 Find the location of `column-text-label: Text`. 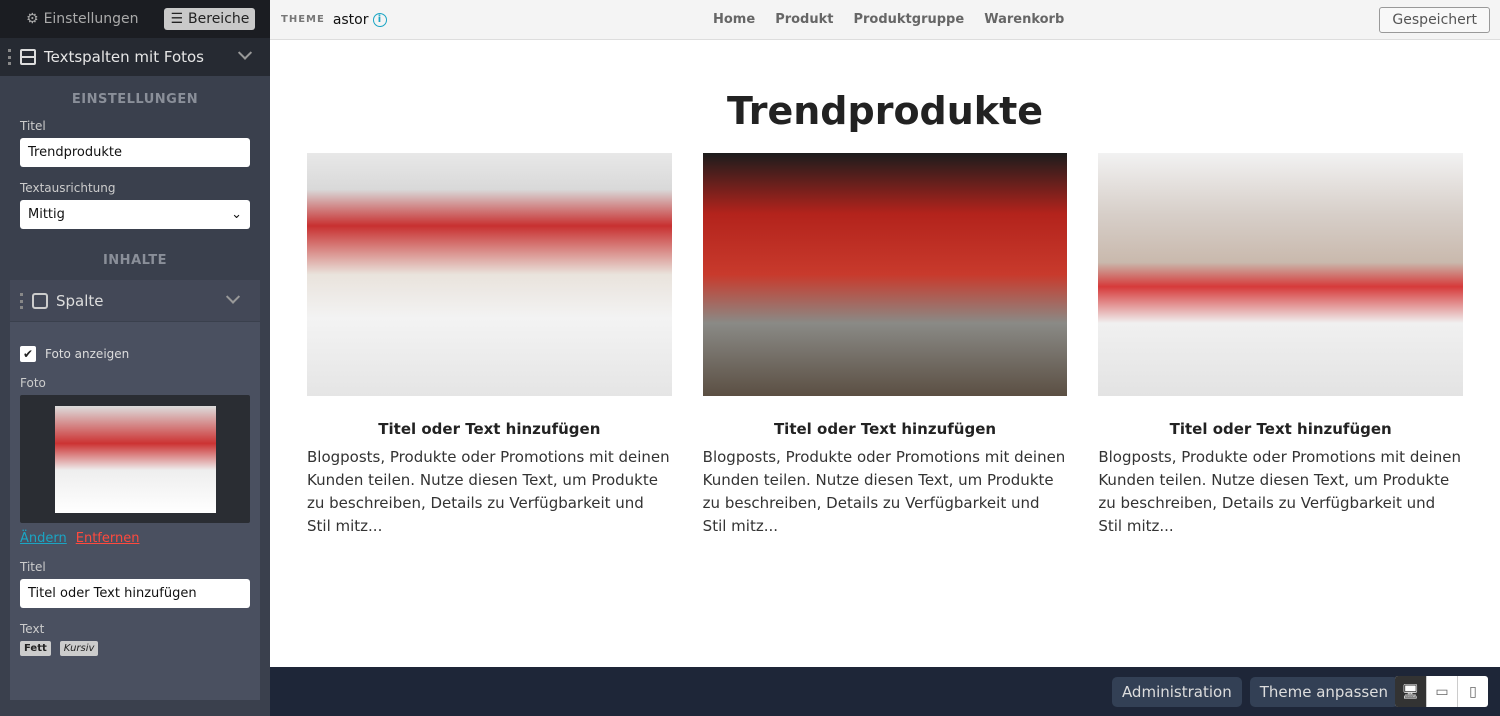

column-text-label: Text is located at coordinates (32, 629).